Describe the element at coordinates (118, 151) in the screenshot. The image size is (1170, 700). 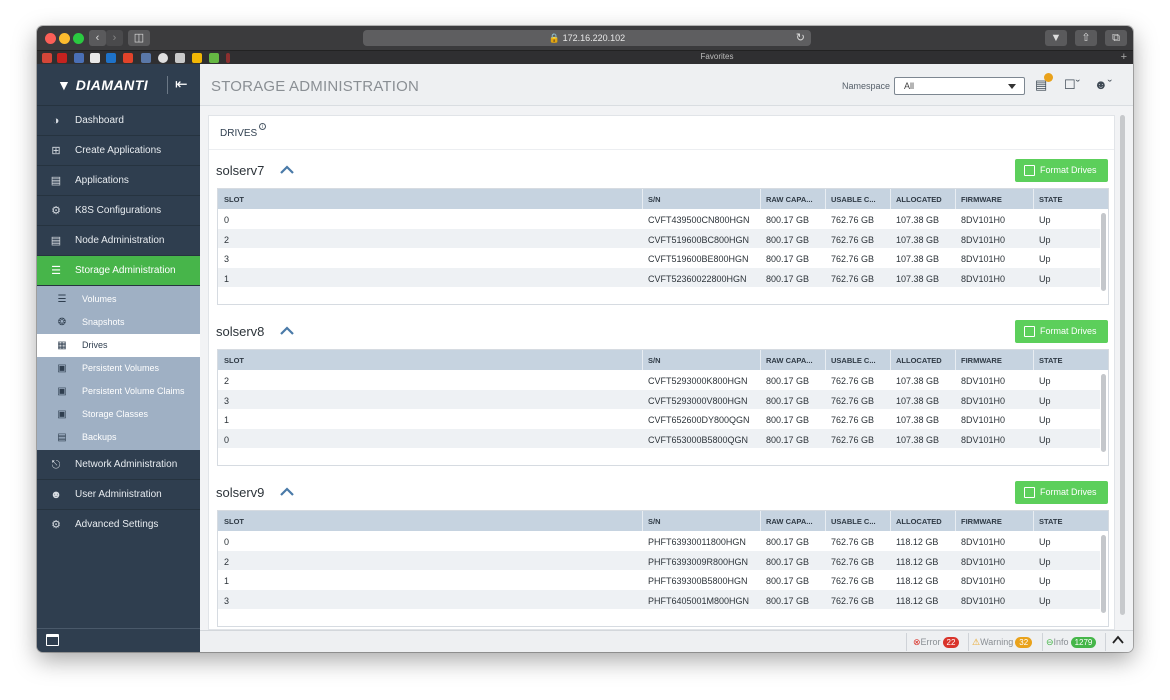
I see `sidebar-item-create-applications: ⊞ Create Applications` at that location.